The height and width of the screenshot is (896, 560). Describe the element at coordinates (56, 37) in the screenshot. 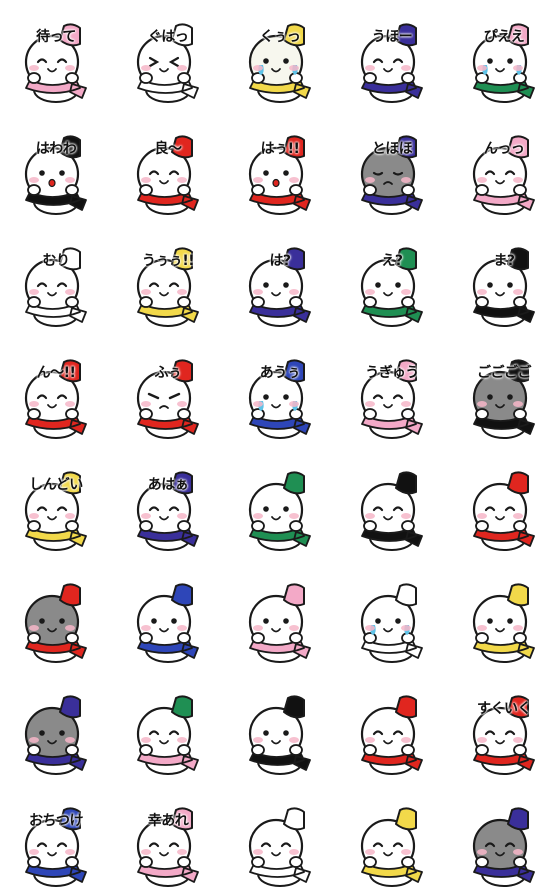

I see `sticker-caption: 待って` at that location.